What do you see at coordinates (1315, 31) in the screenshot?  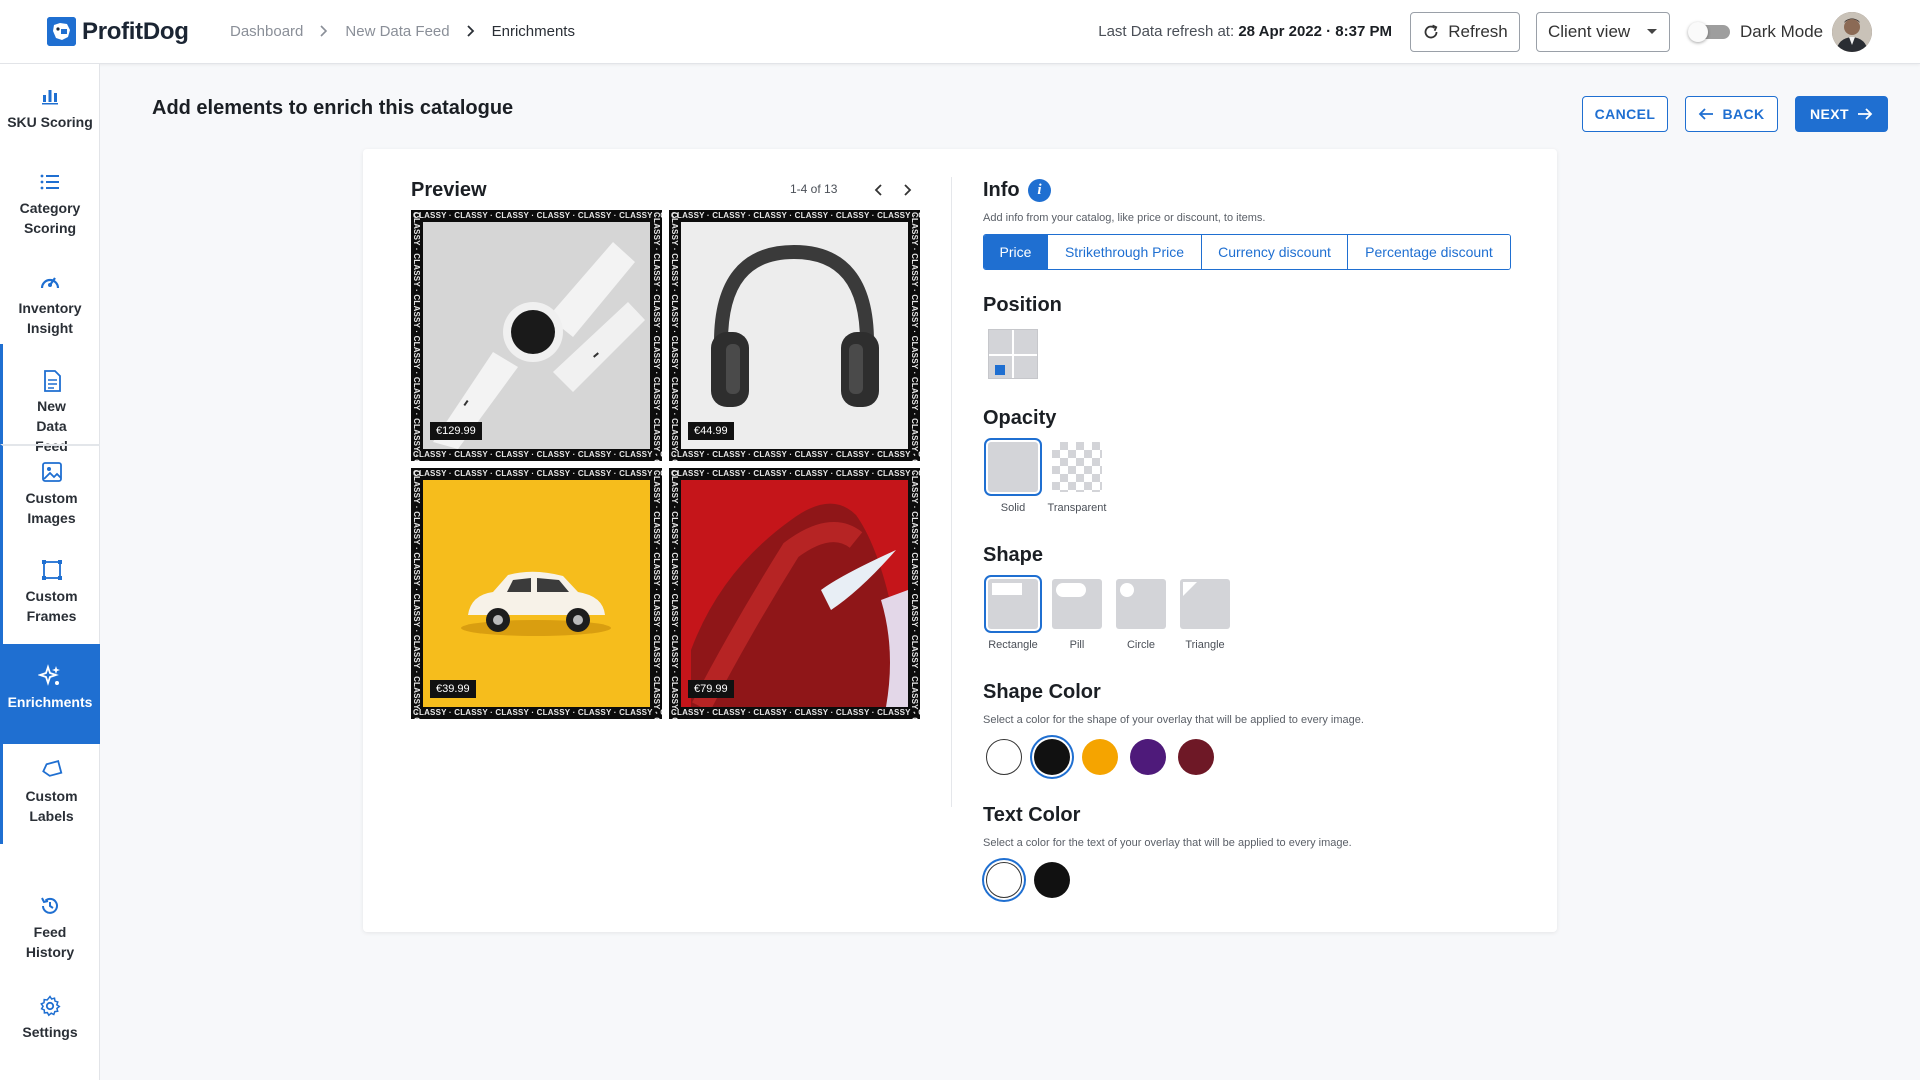 I see `last-refresh-value: 28 Apr 2022 · 8:37 PM` at bounding box center [1315, 31].